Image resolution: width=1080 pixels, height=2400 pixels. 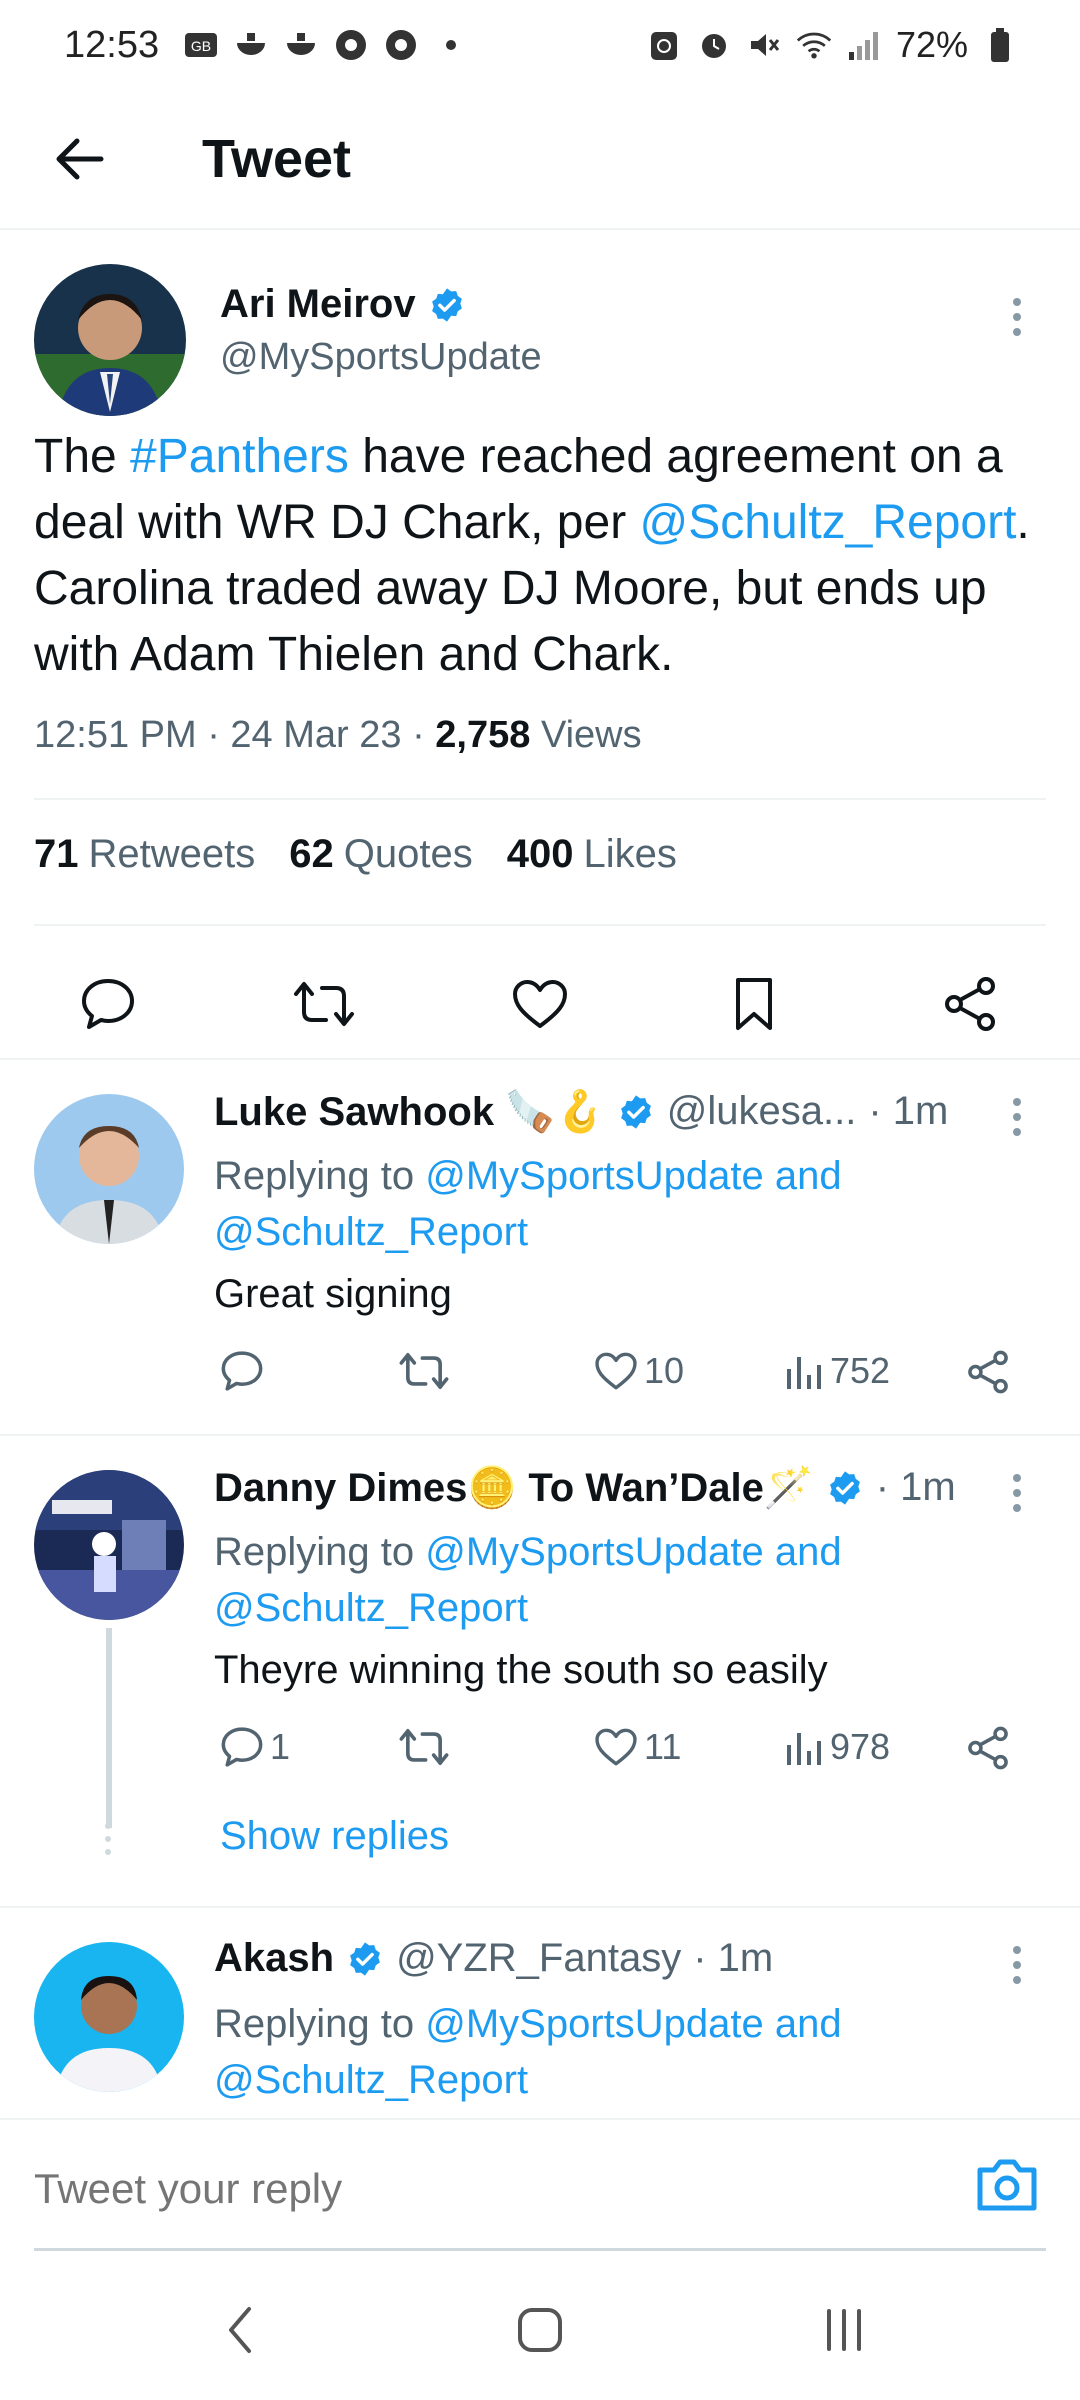 I want to click on nav-recents-icon, so click(x=844, y=2330).